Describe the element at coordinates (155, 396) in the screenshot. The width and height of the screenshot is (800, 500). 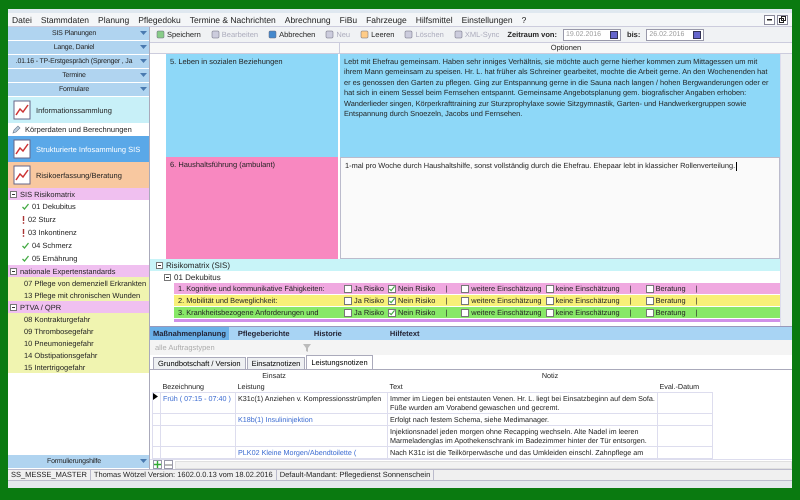
I see `row-pointer-icon` at that location.